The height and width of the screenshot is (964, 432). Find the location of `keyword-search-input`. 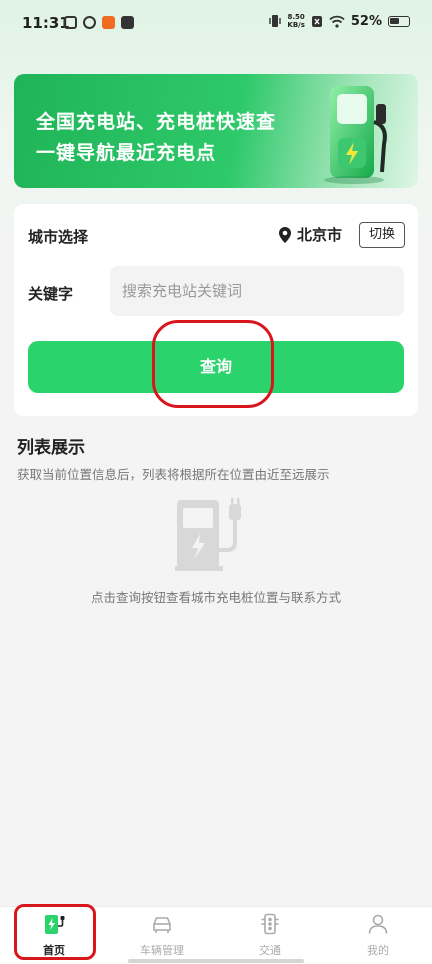

keyword-search-input is located at coordinates (257, 291).